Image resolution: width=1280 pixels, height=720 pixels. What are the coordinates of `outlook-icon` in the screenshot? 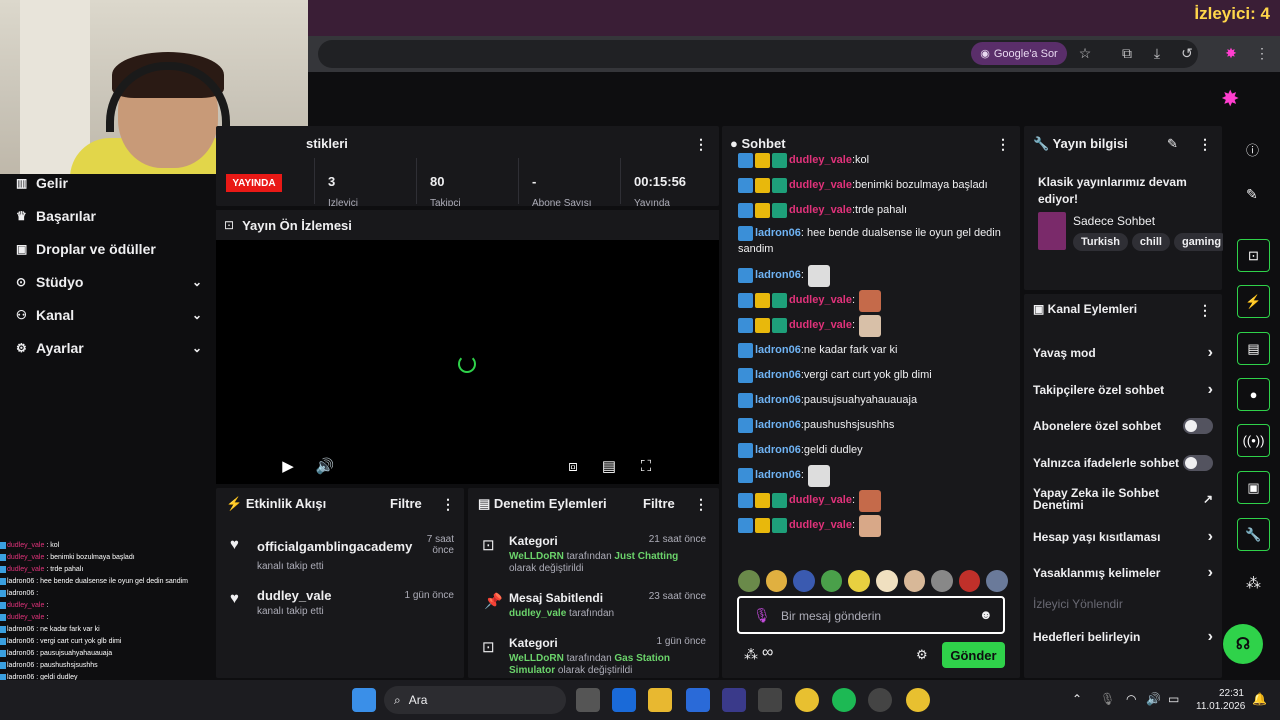 It's located at (624, 700).